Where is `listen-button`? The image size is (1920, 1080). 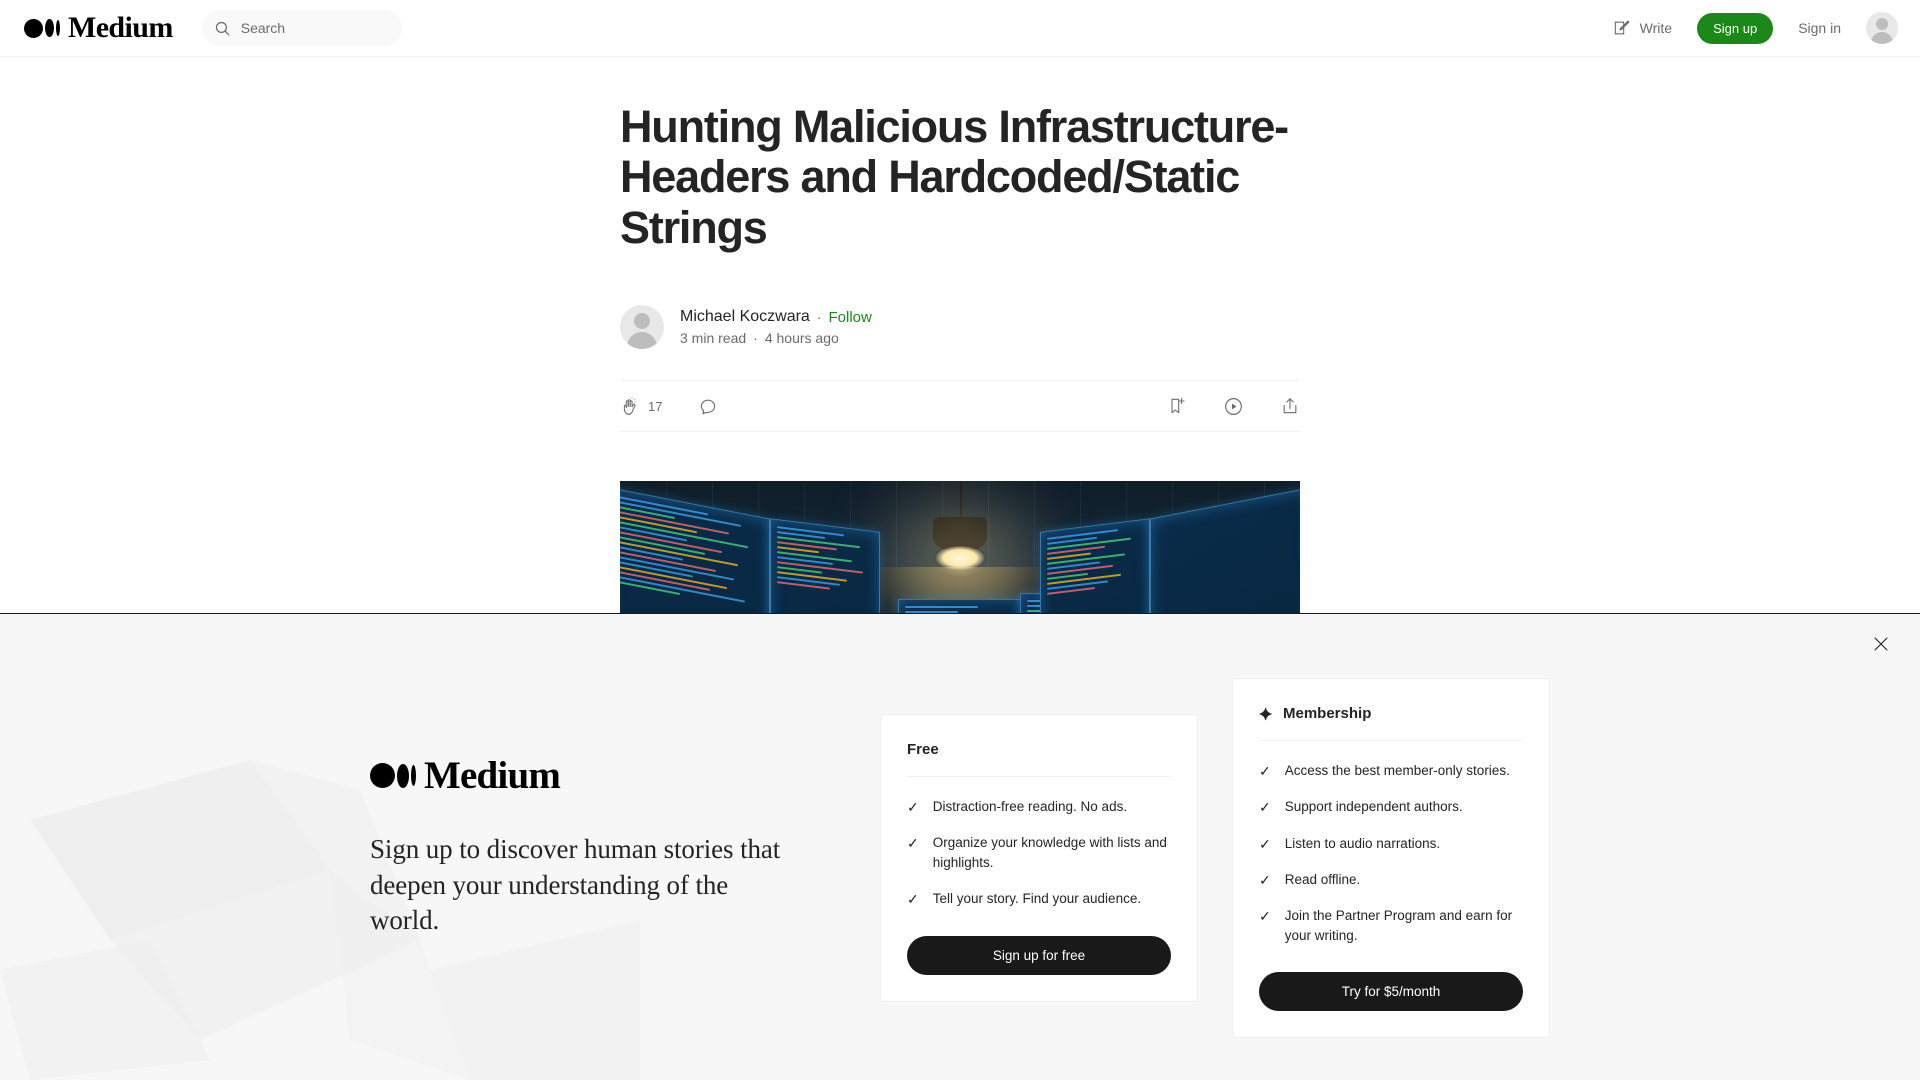 listen-button is located at coordinates (1233, 406).